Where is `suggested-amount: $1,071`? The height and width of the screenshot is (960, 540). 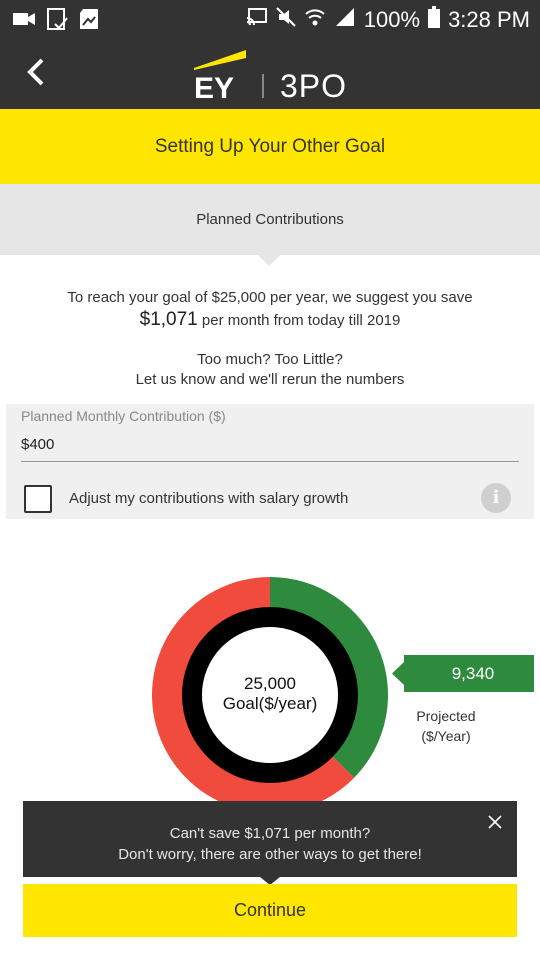
suggested-amount: $1,071 is located at coordinates (168, 319).